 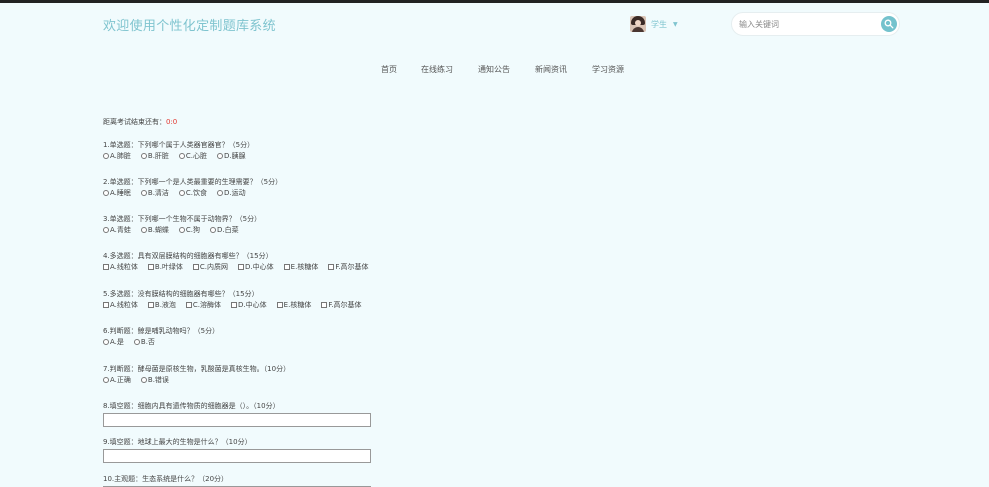 I want to click on options-row: A.是 B.否, so click(x=161, y=342).